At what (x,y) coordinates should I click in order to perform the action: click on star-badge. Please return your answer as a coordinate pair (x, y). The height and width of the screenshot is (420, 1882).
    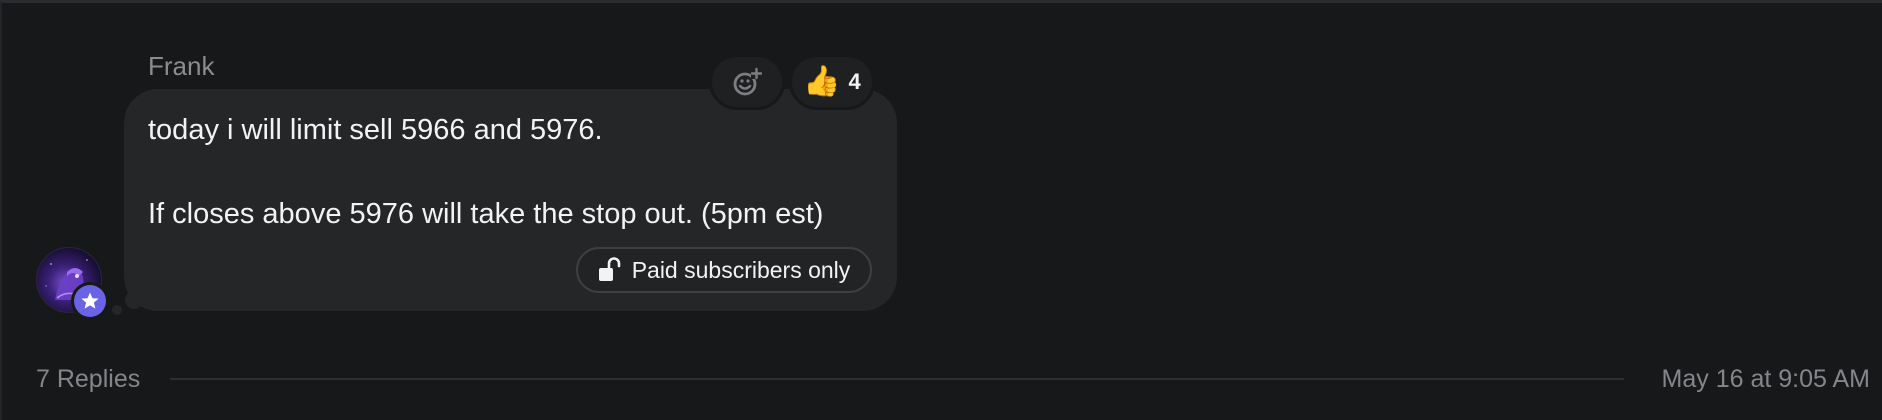
    Looking at the image, I should click on (90, 301).